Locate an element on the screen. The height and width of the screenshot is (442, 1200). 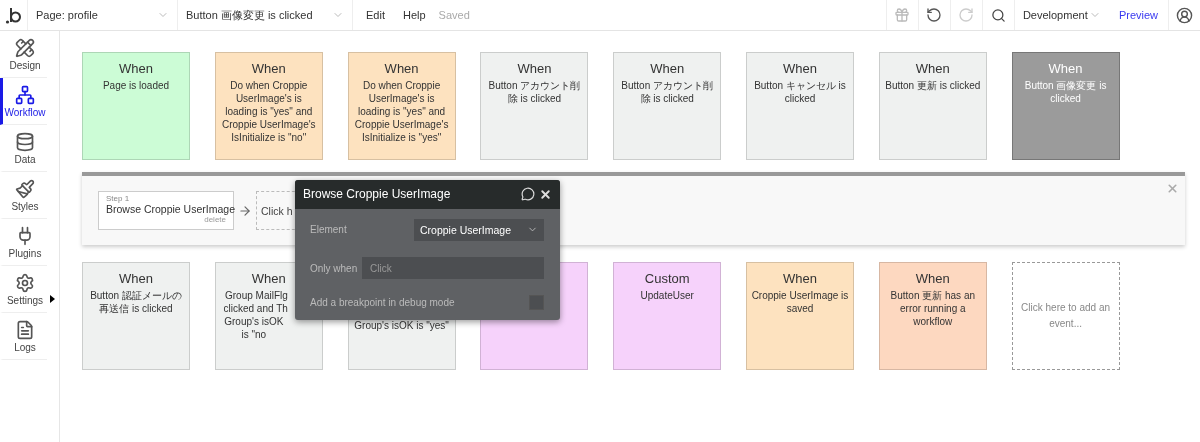
event-description: Group's isOK is "yes" is located at coordinates (401, 325).